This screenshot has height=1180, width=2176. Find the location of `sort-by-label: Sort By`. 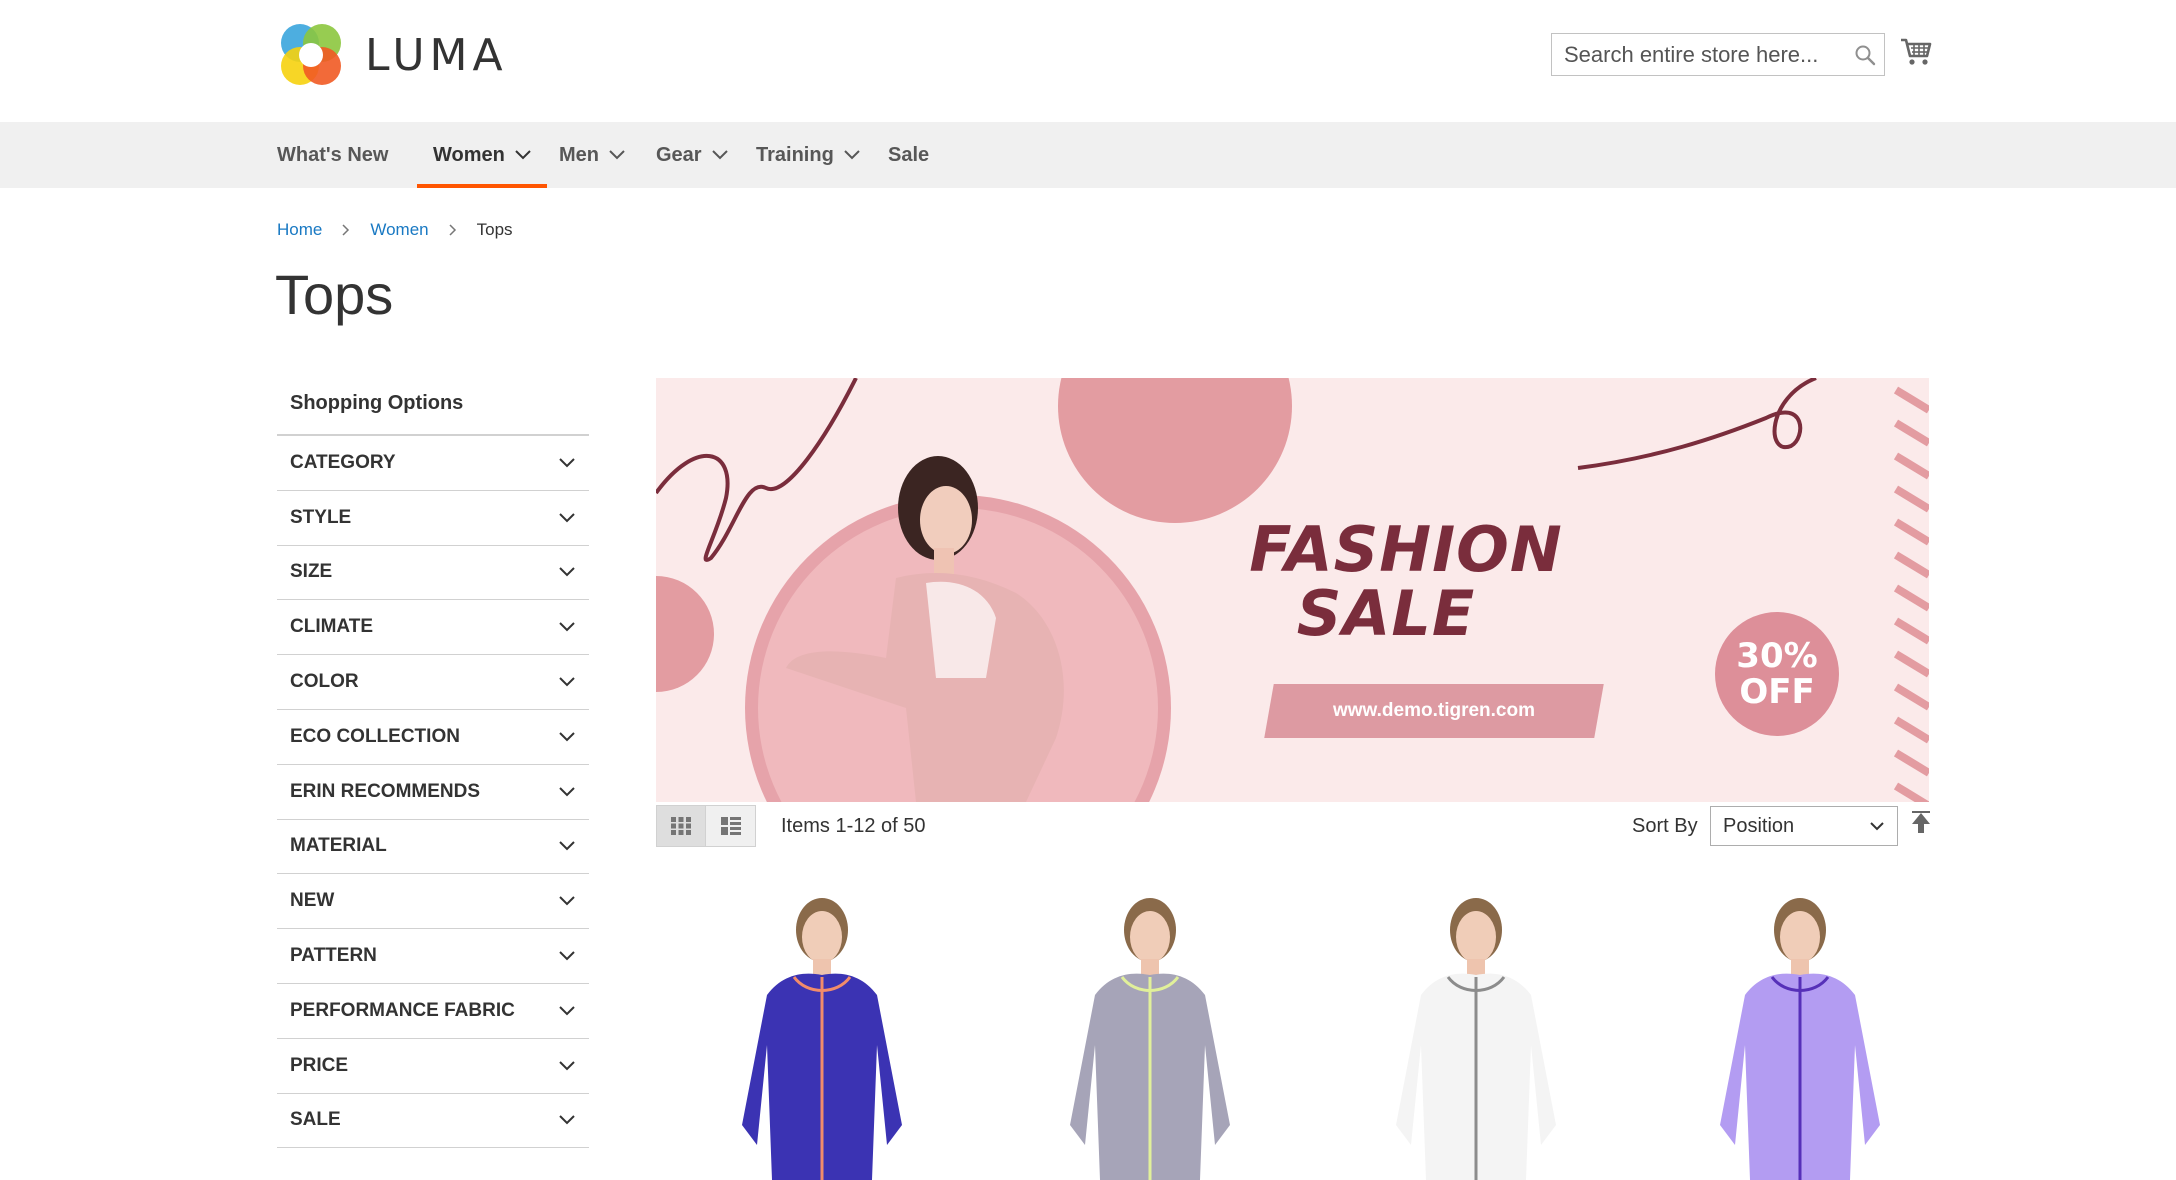

sort-by-label: Sort By is located at coordinates (1665, 825).